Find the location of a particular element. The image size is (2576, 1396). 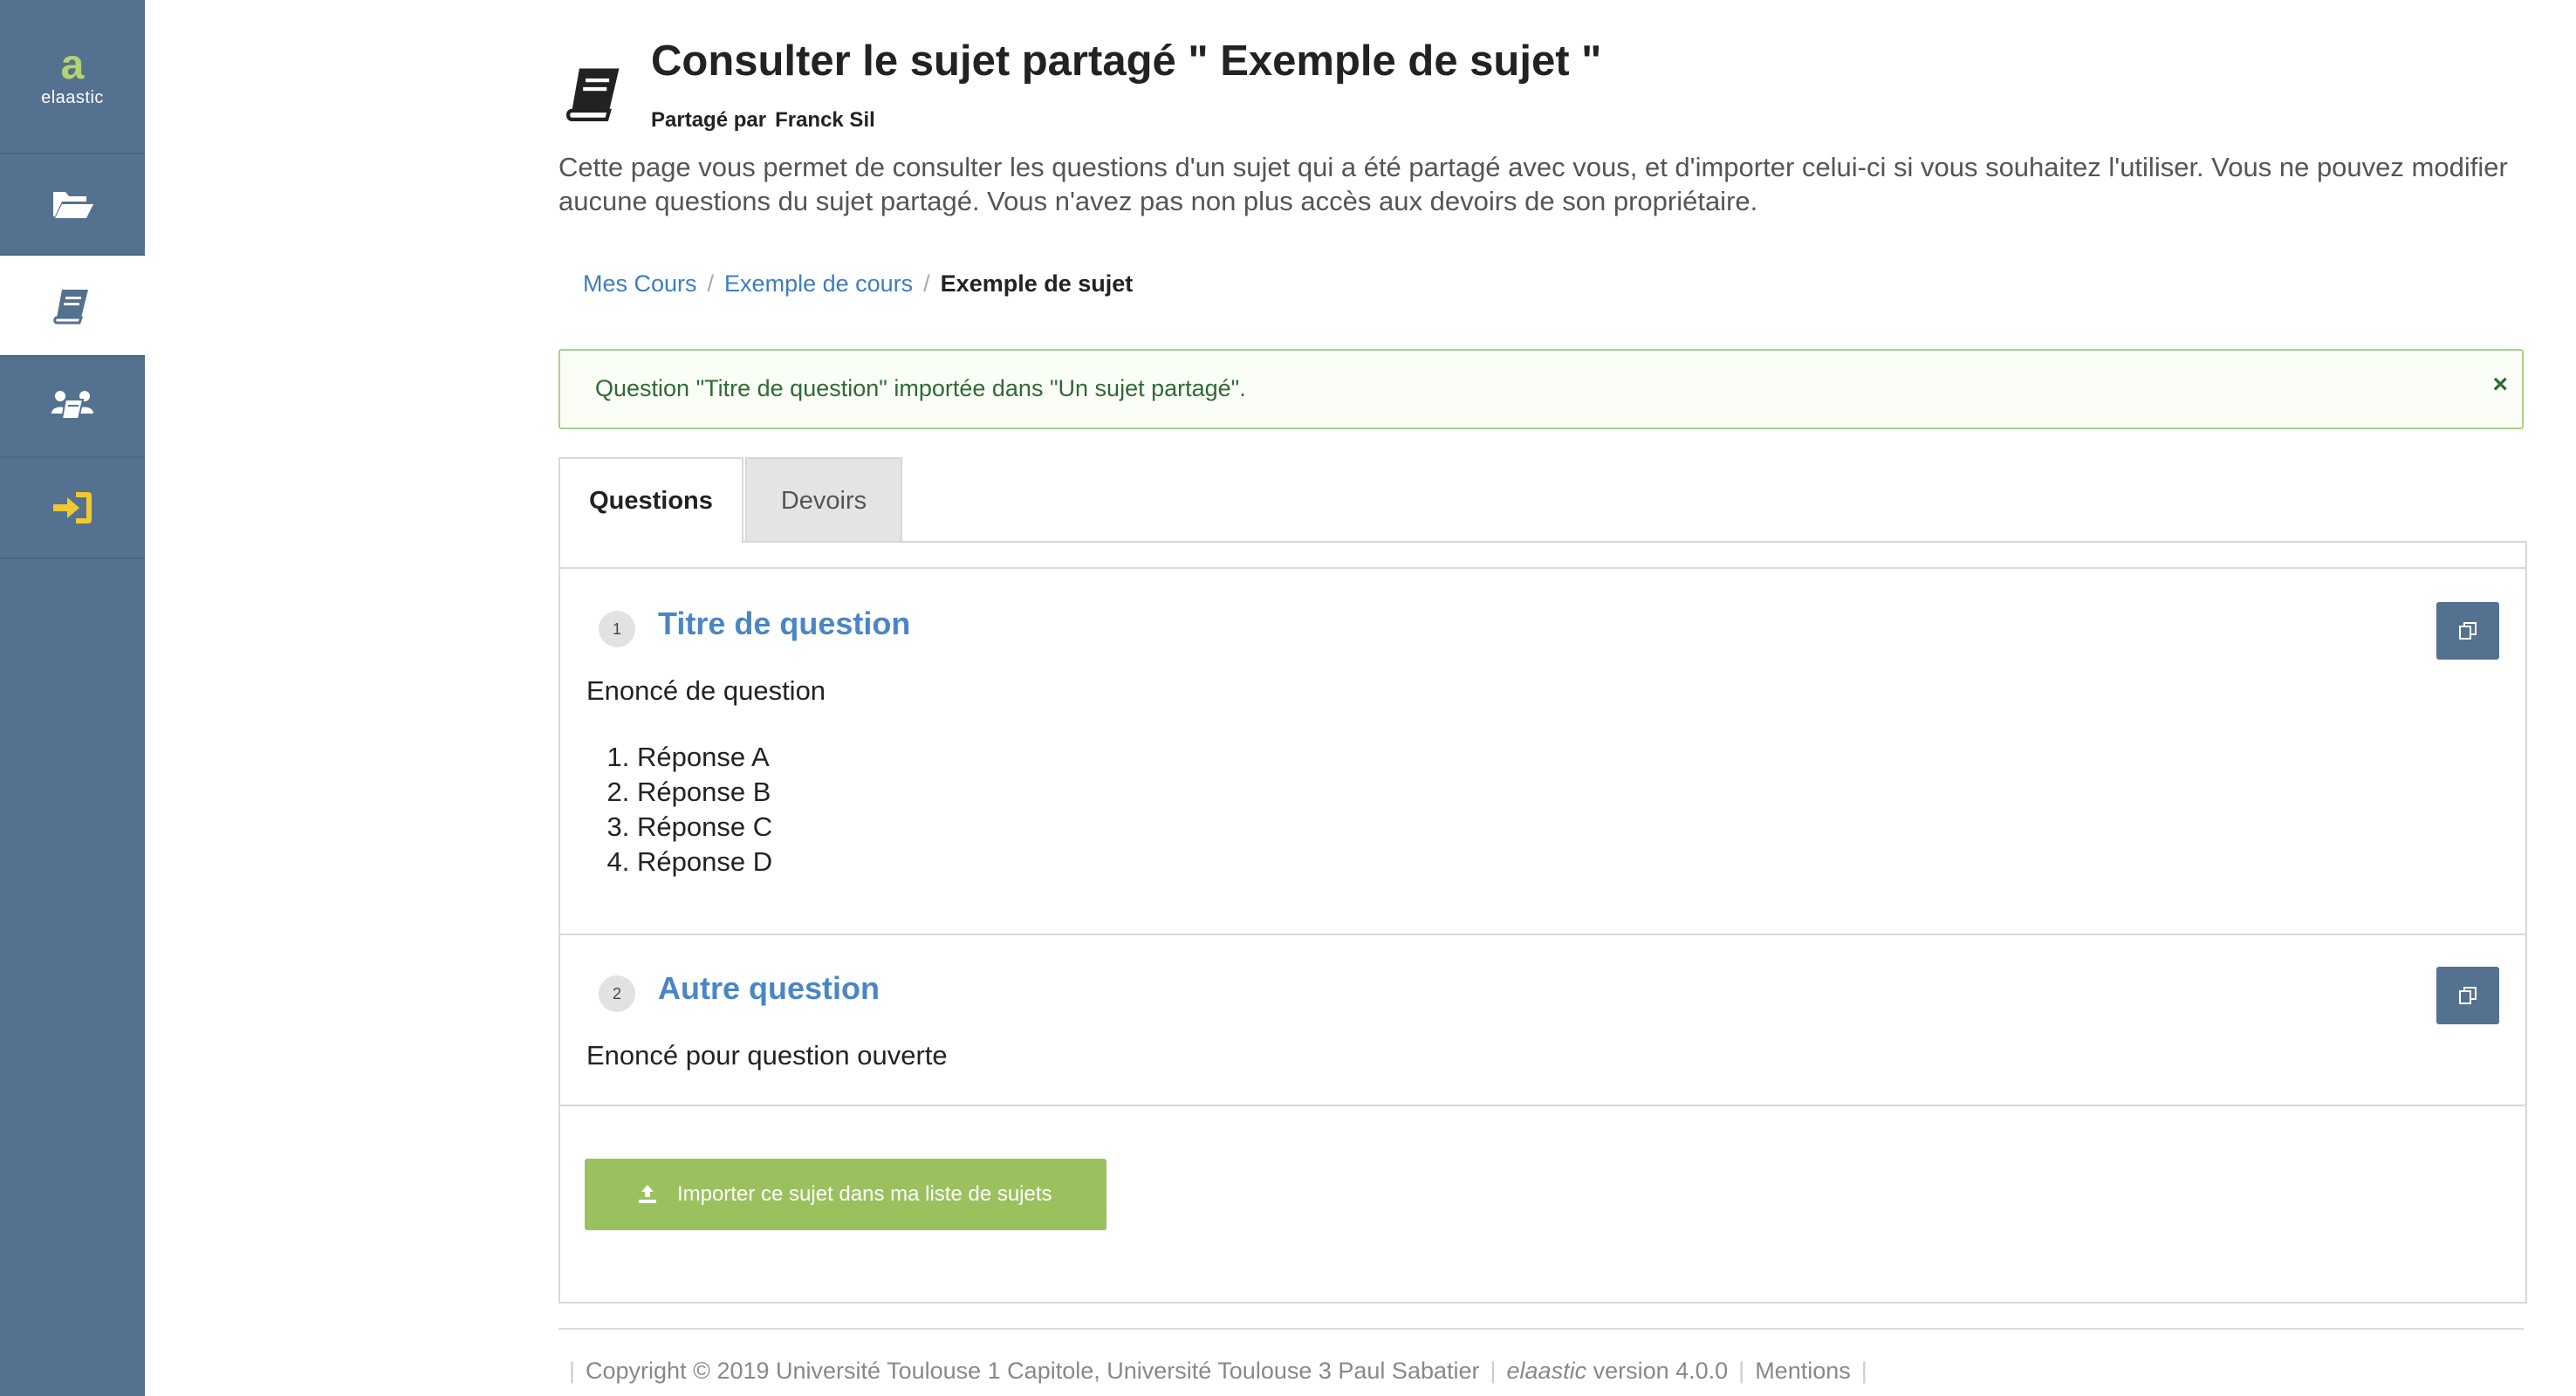

answer-item: Réponse D is located at coordinates (704, 862).